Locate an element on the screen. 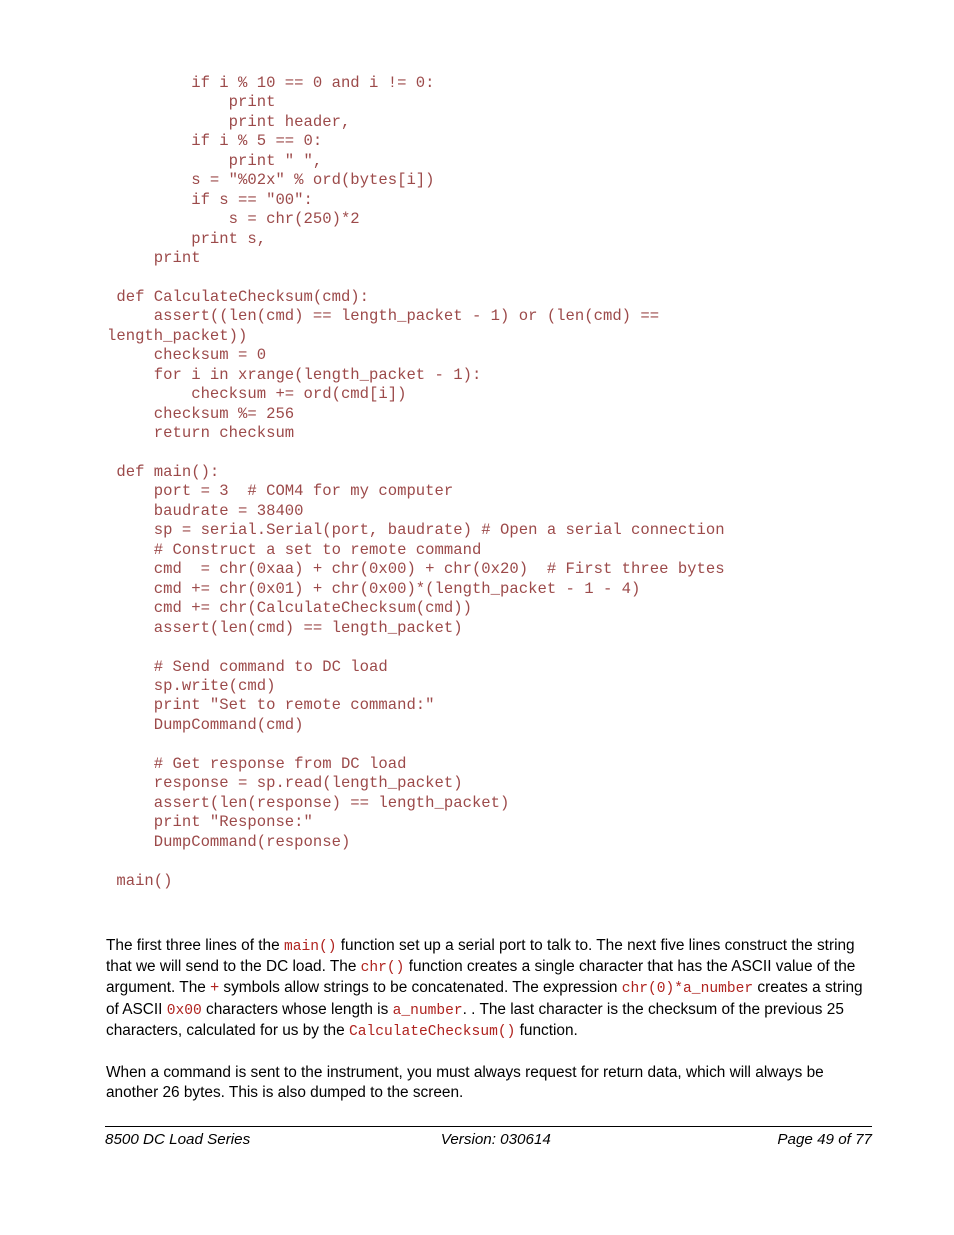  text-segment: characters whose length is is located at coordinates (297, 1009).